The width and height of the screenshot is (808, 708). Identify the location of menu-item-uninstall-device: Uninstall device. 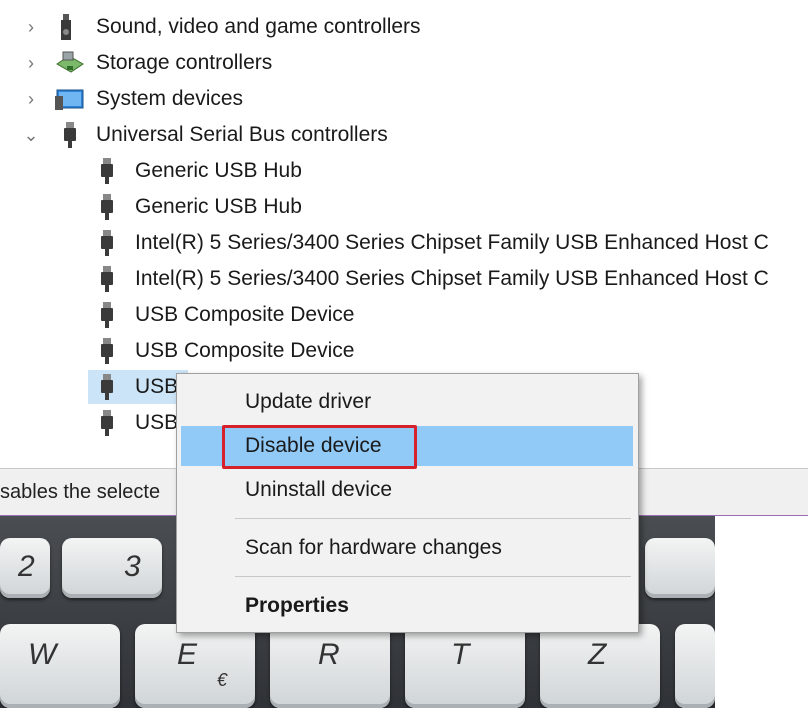
(407, 490).